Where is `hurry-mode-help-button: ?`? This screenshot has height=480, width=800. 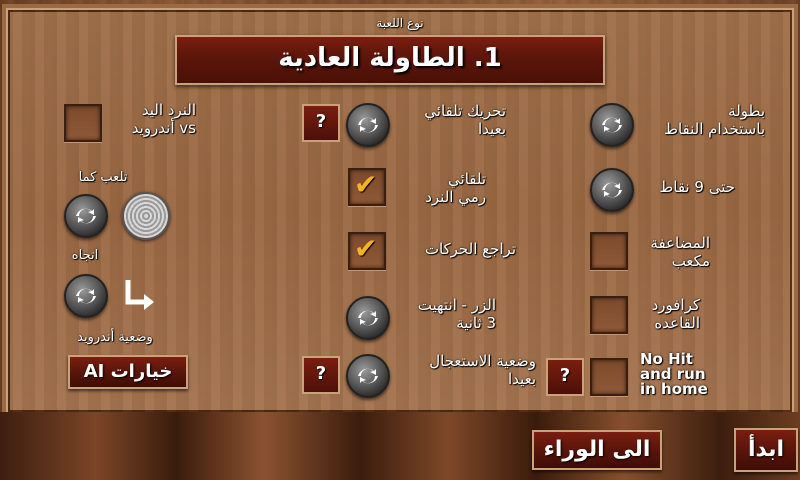
hurry-mode-help-button: ? is located at coordinates (321, 375).